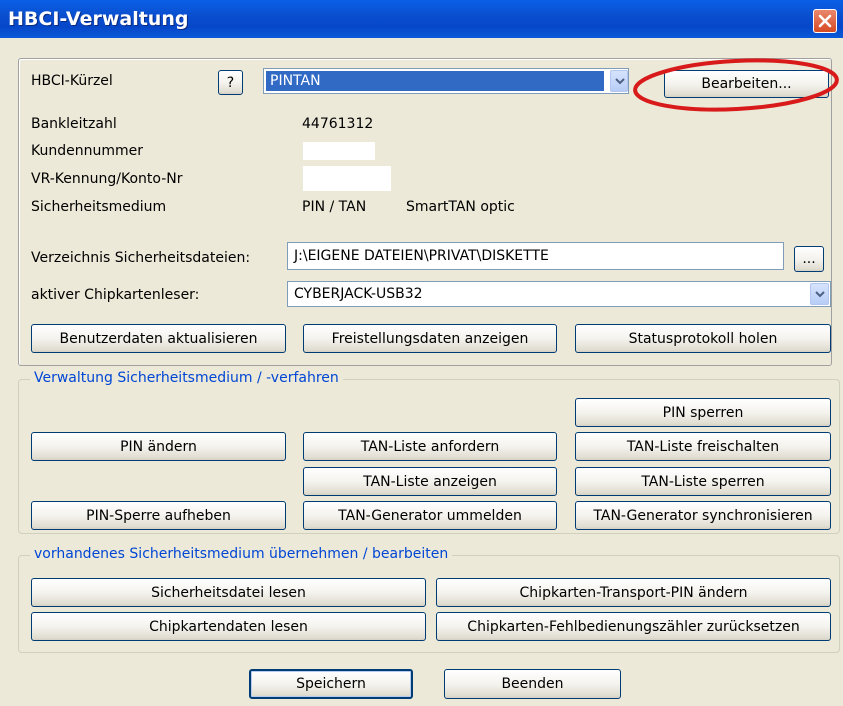 The height and width of the screenshot is (706, 843). What do you see at coordinates (460, 207) in the screenshot?
I see `medium-extra: SmartTAN optic` at bounding box center [460, 207].